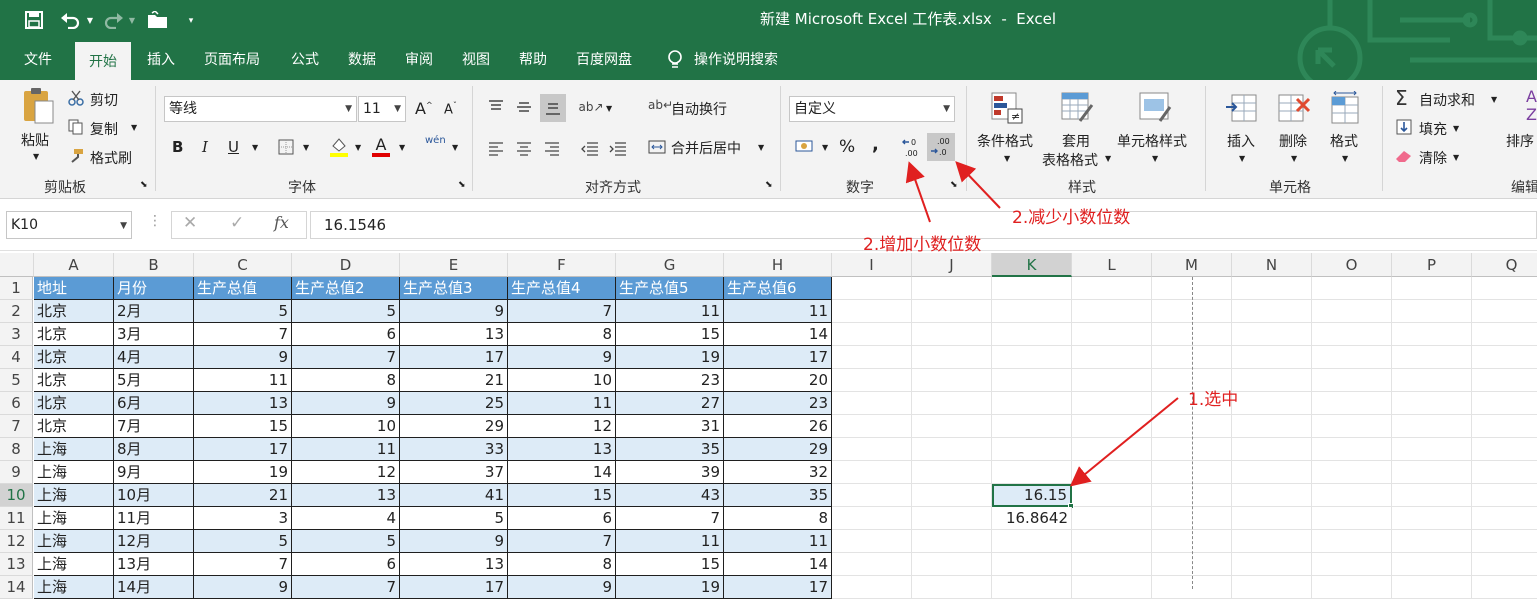 The image size is (1537, 599). Describe the element at coordinates (1042, 324) in the screenshot. I see `annotation-arrows` at that location.